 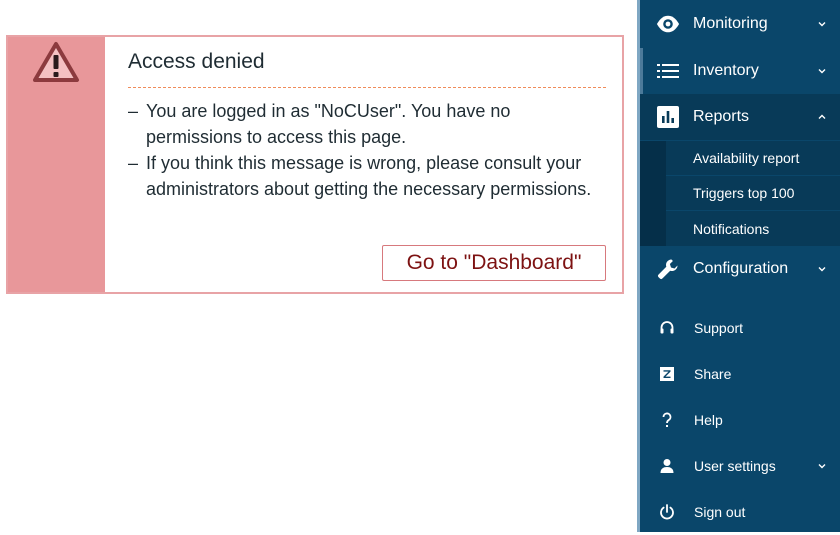 I want to click on sidebar-item-help: Help, so click(x=740, y=420).